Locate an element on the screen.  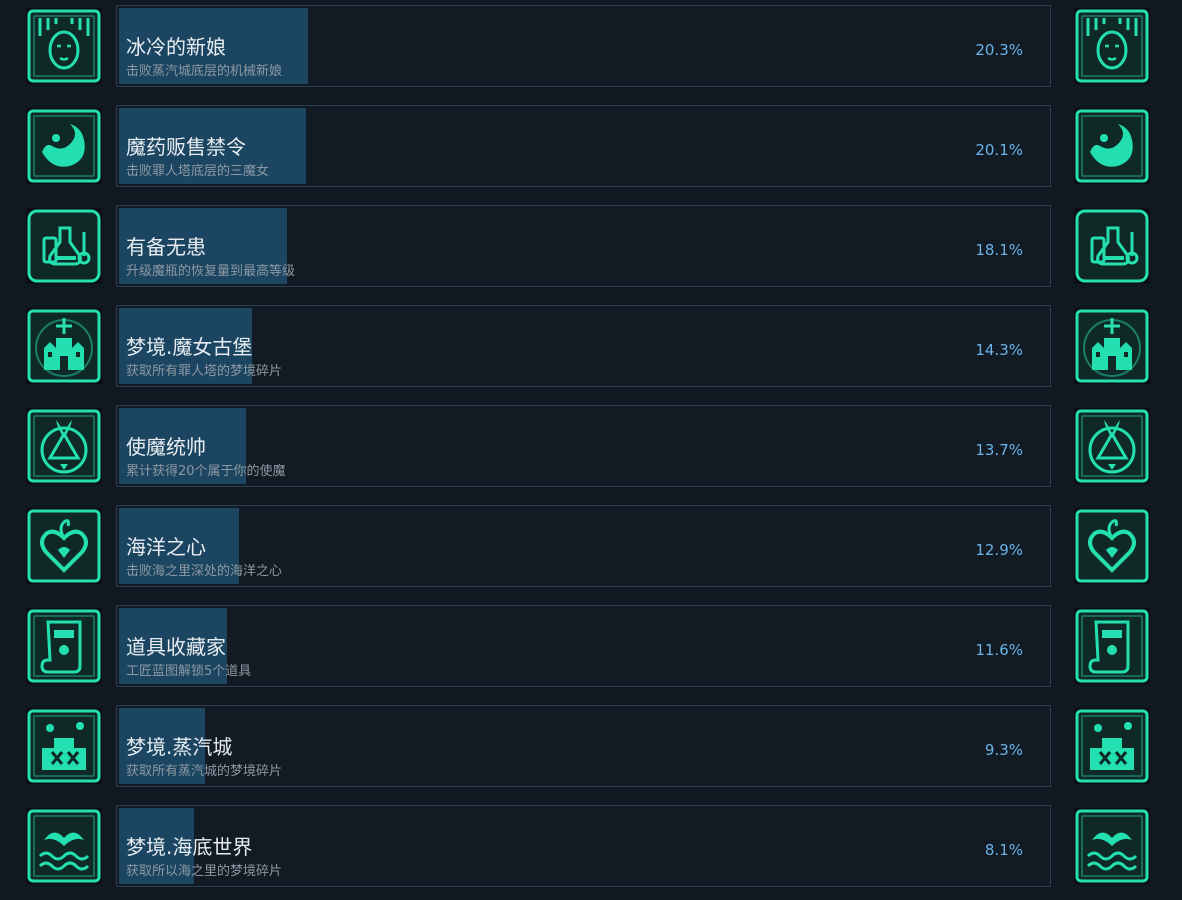
unlock-percentage: 9.3% is located at coordinates (1003, 750).